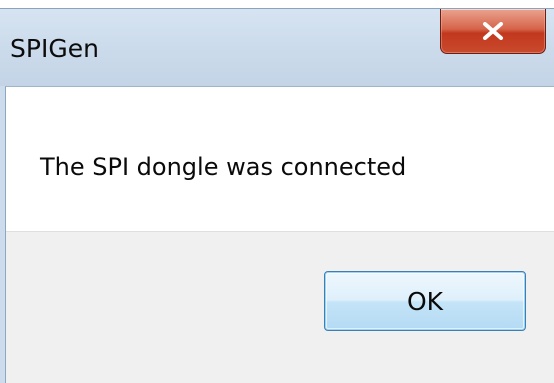  Describe the element at coordinates (223, 167) in the screenshot. I see `message-text: The SPI dongle was connected` at that location.